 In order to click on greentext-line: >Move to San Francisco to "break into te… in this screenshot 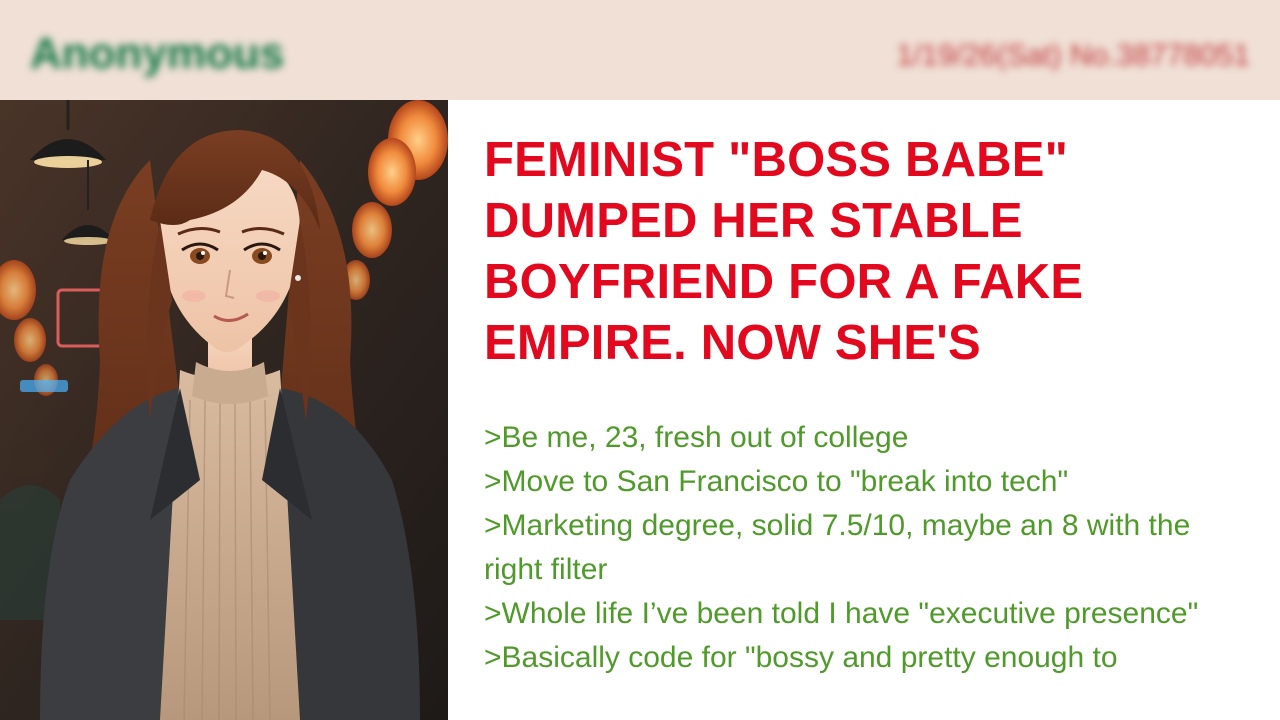, I will do `click(776, 481)`.